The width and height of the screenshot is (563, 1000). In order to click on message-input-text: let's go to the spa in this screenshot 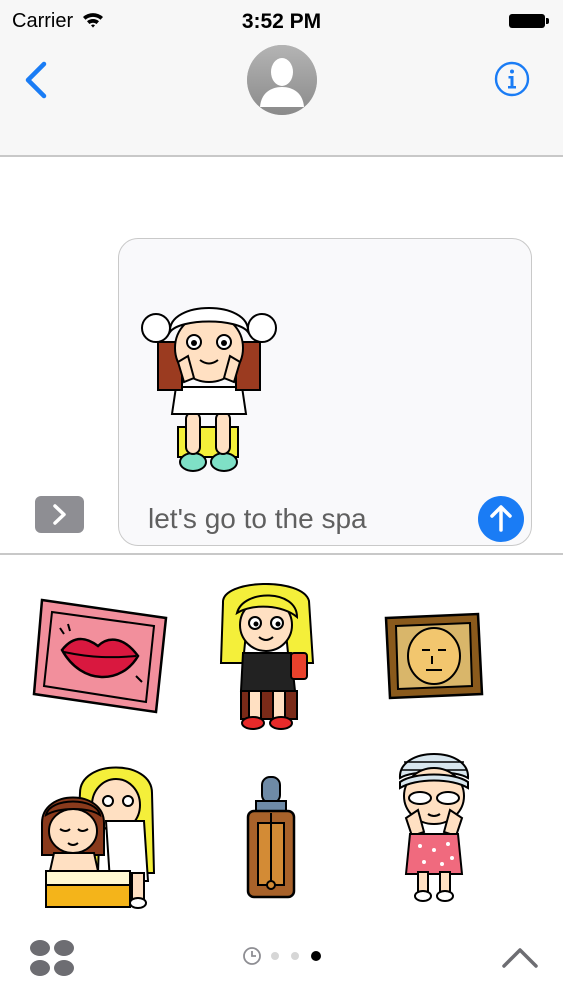, I will do `click(257, 519)`.